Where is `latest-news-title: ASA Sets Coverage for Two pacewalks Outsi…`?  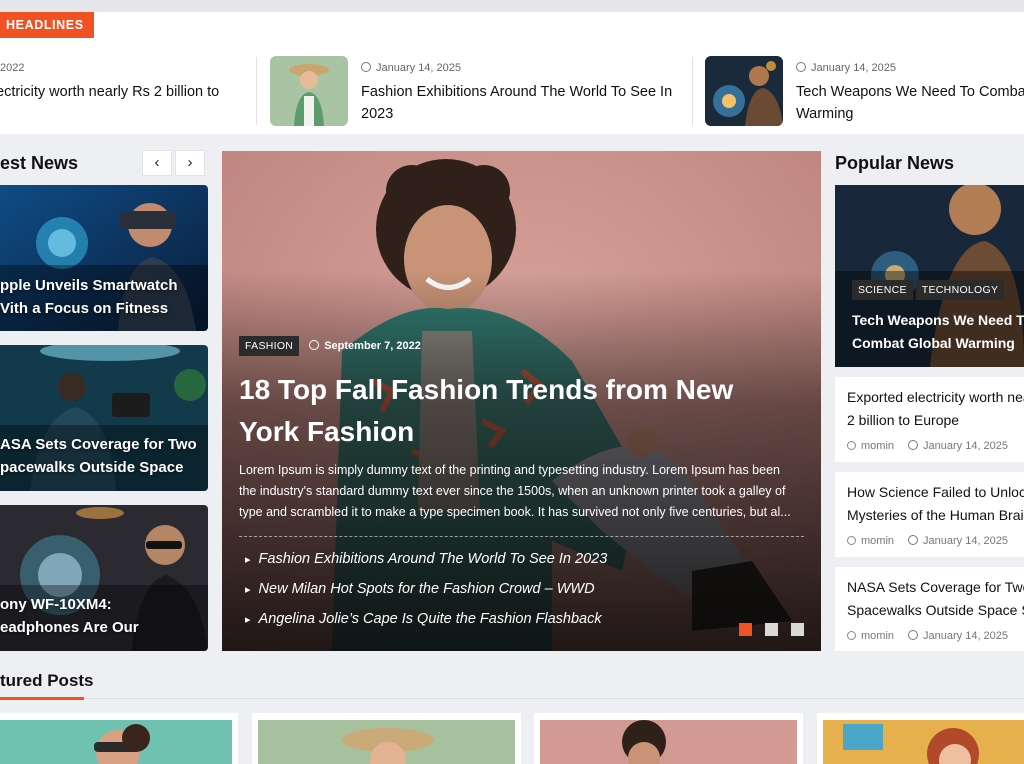 latest-news-title: ASA Sets Coverage for Two pacewalks Outsi… is located at coordinates (98, 456).